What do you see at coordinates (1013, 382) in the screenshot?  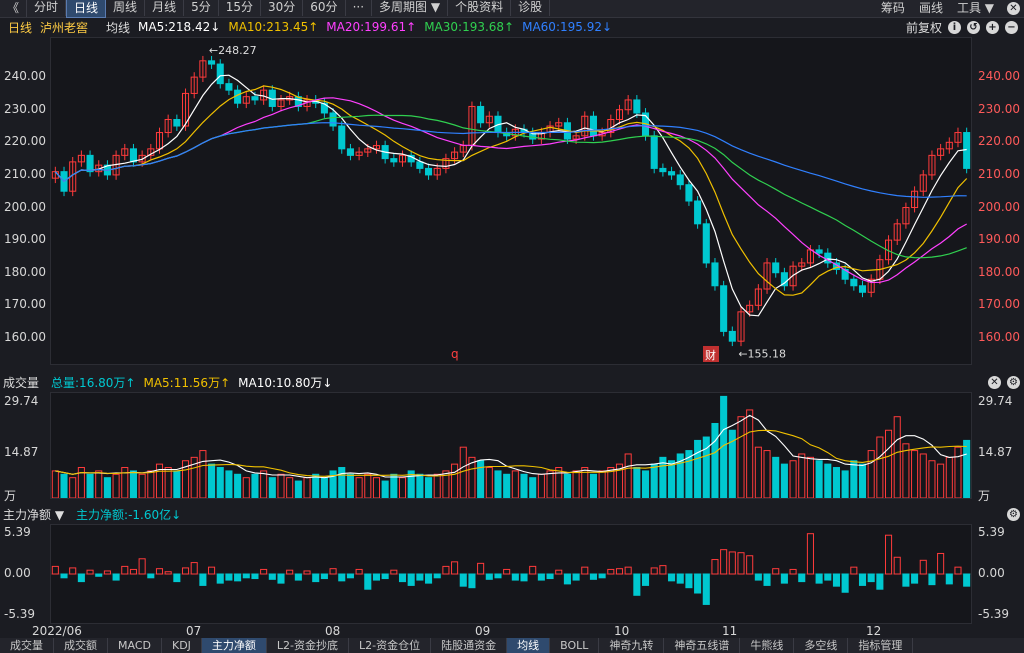 I see `settings-volume-icon: ⚙` at bounding box center [1013, 382].